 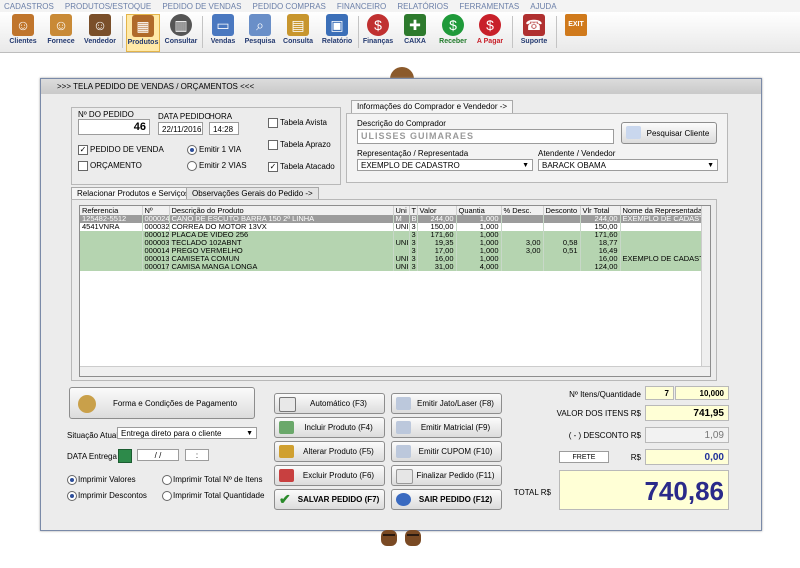 What do you see at coordinates (628, 165) in the screenshot?
I see `atendente-select: BARACK OBAMA ▼` at bounding box center [628, 165].